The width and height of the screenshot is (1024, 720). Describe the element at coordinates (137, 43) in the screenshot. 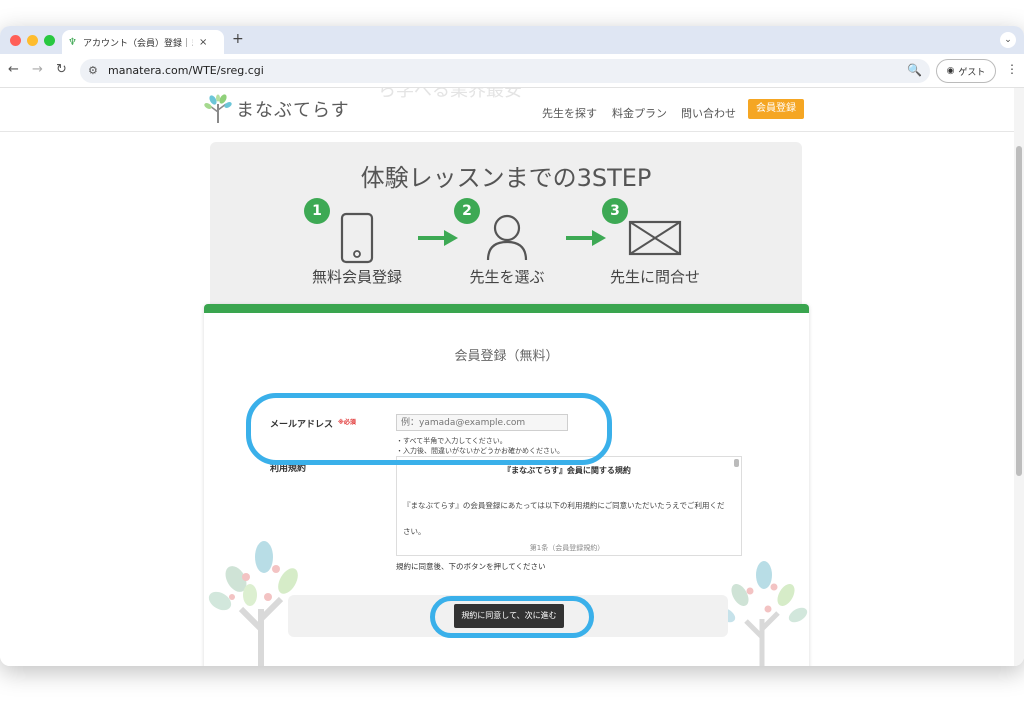

I see `tab-title: アカウント（会員）登録｜まなぶてらす` at that location.